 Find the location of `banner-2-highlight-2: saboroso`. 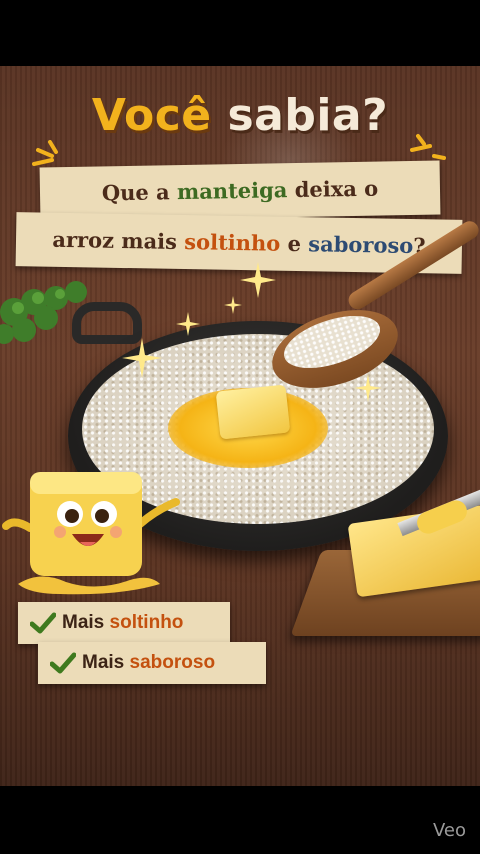

banner-2-highlight-2: saboroso is located at coordinates (361, 245).